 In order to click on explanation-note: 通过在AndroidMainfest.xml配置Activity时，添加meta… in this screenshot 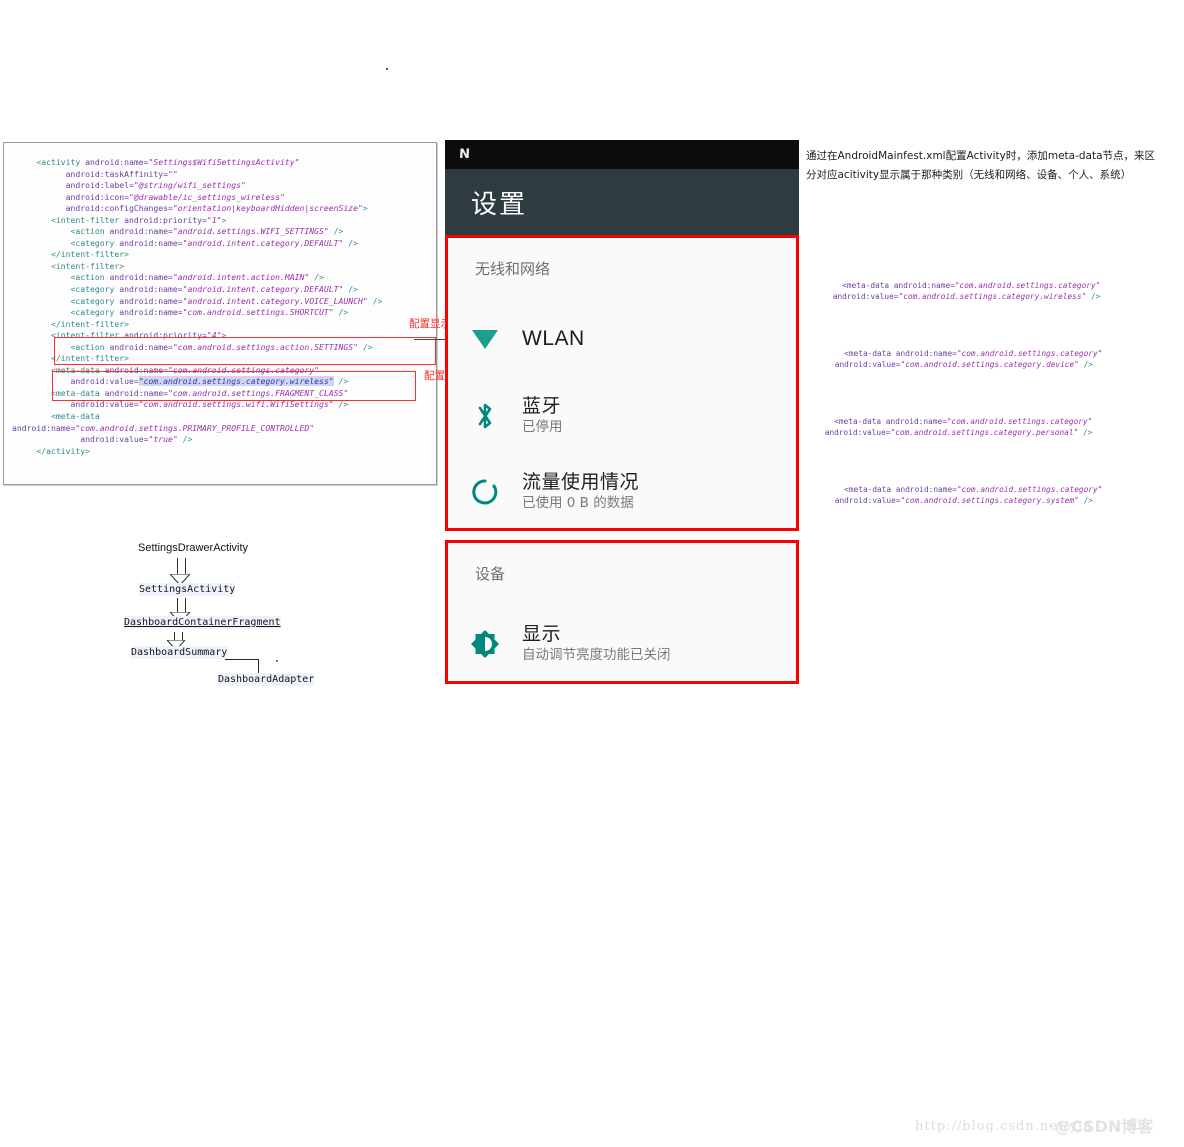, I will do `click(986, 166)`.